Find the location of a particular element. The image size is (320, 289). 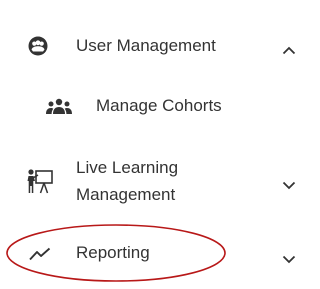

presenter-board-icon is located at coordinates (40, 181).